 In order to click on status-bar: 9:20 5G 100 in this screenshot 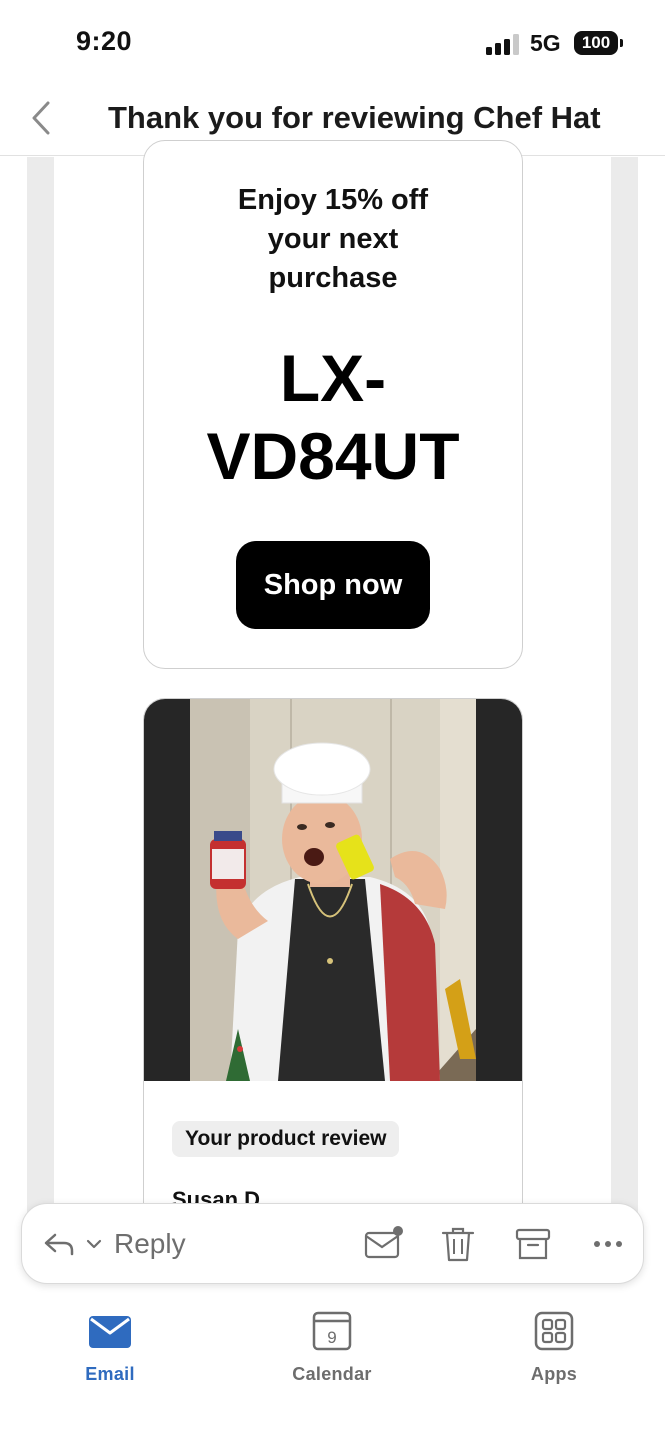, I will do `click(332, 44)`.